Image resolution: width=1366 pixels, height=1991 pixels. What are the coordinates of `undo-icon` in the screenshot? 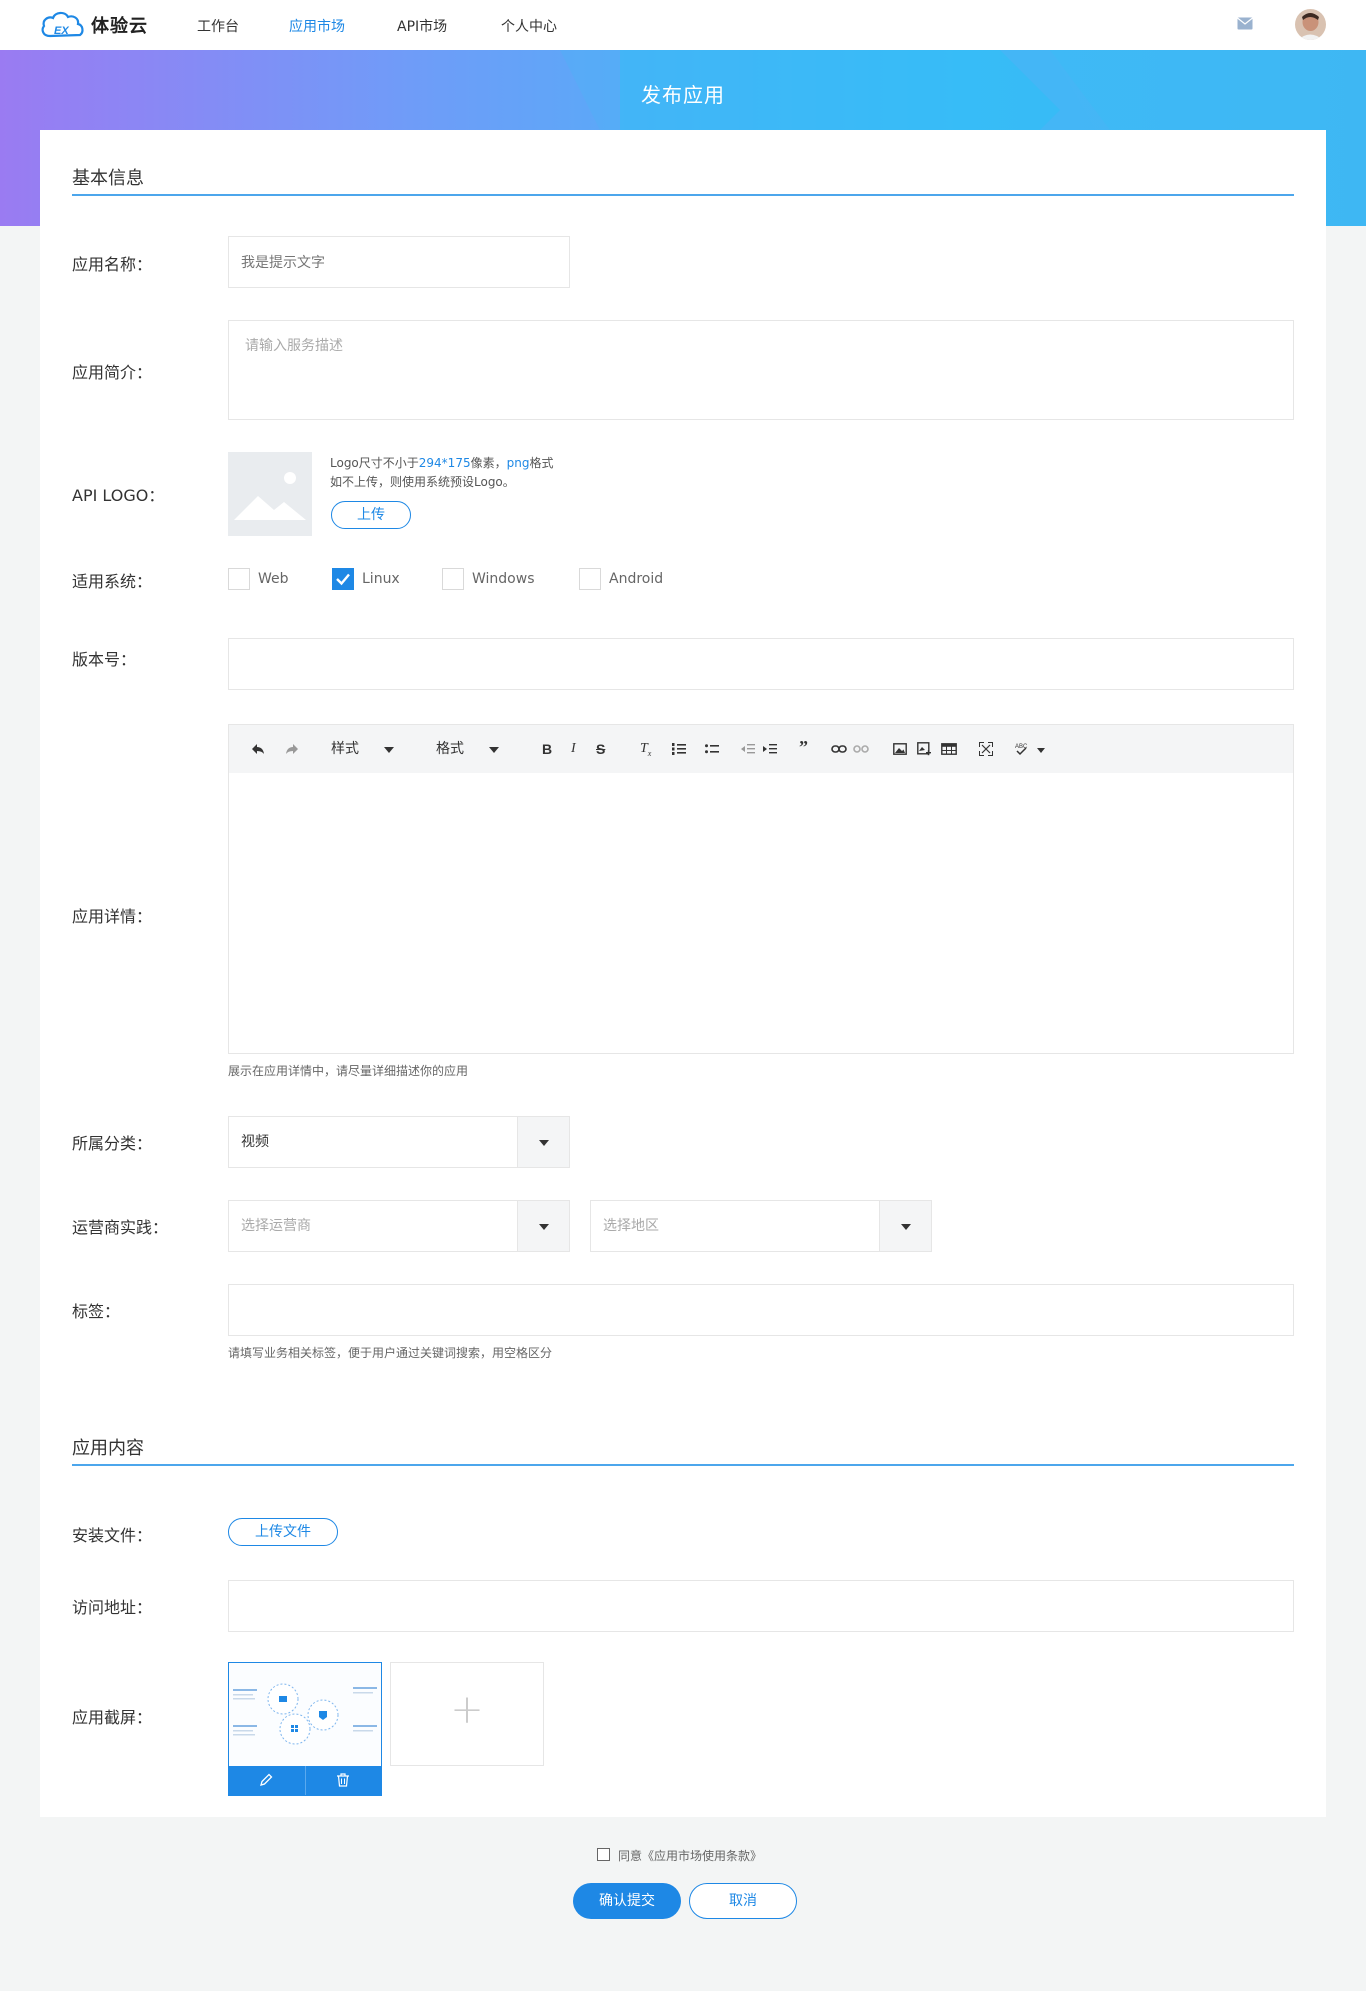 It's located at (258, 749).